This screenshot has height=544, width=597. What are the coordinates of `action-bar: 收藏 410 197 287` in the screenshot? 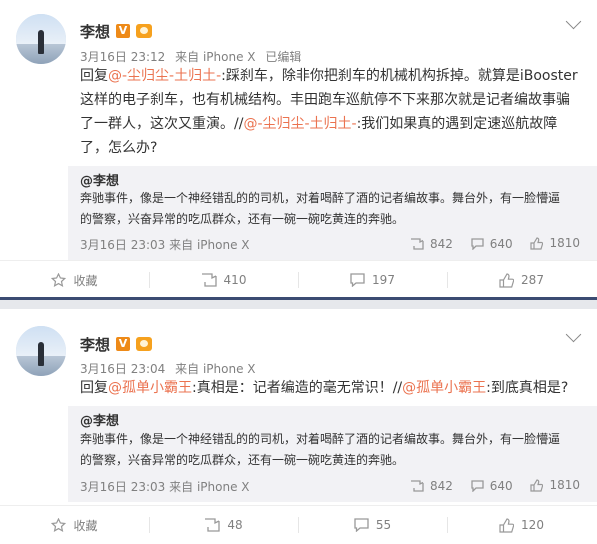 It's located at (298, 279).